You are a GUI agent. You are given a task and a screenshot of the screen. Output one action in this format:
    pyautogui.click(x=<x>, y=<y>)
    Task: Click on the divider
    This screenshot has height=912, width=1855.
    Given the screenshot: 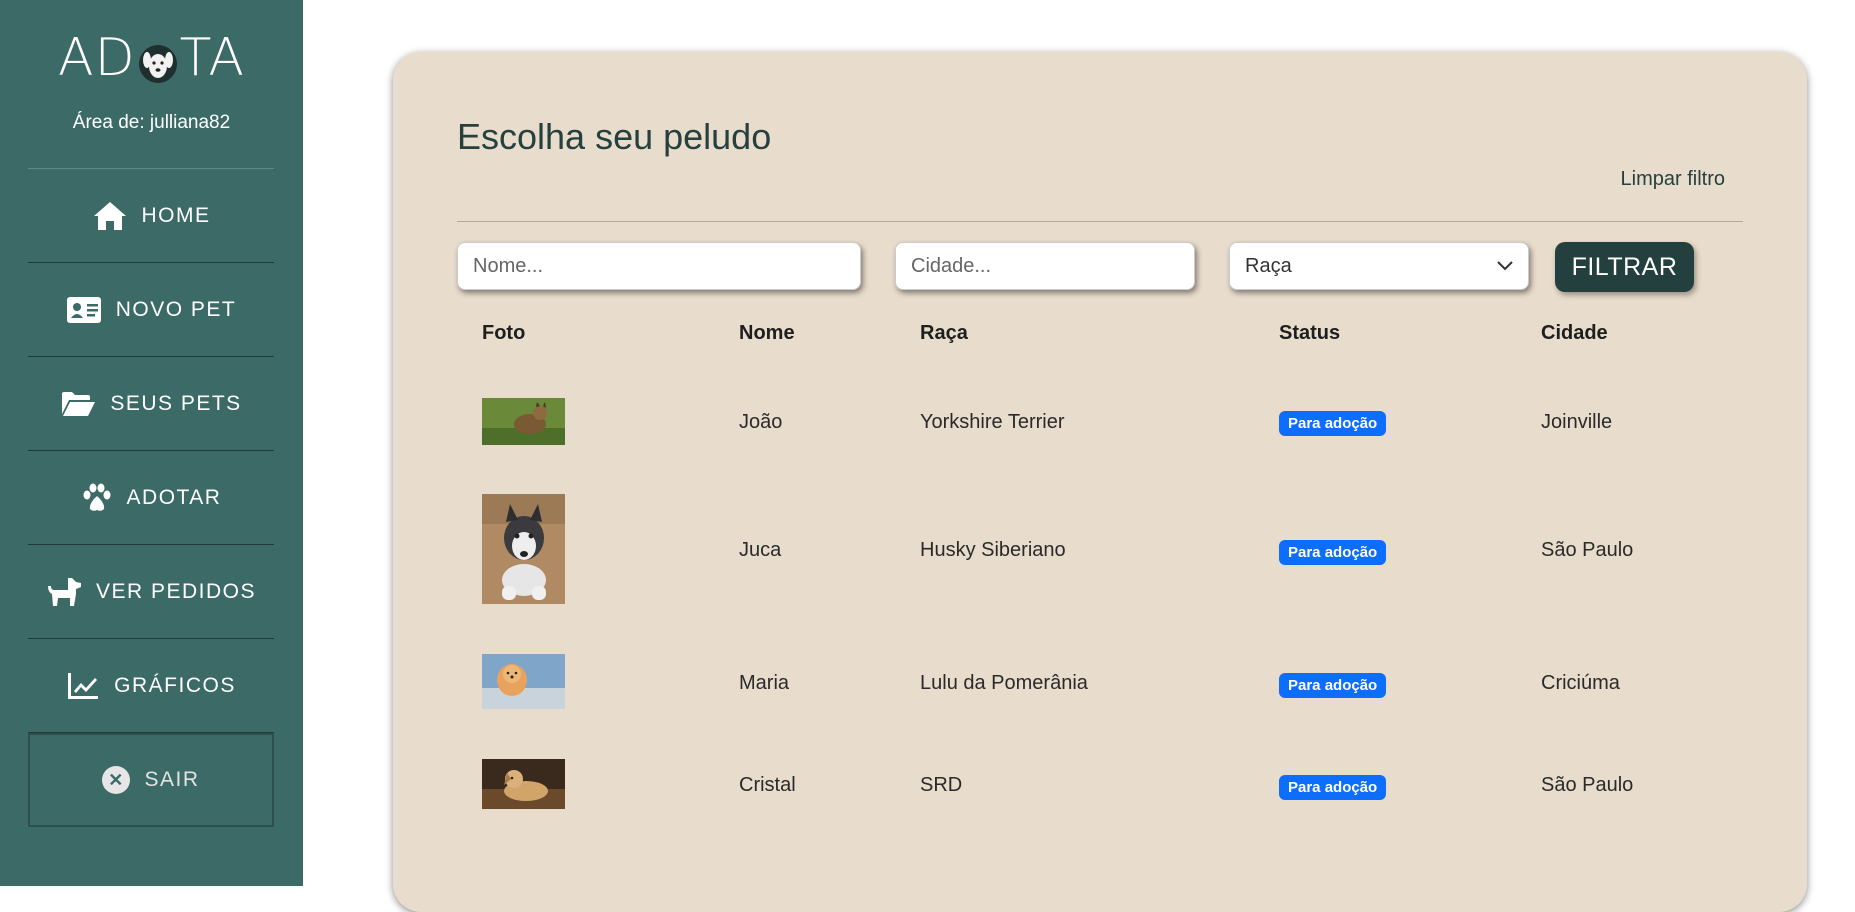 What is the action you would take?
    pyautogui.click(x=1100, y=221)
    